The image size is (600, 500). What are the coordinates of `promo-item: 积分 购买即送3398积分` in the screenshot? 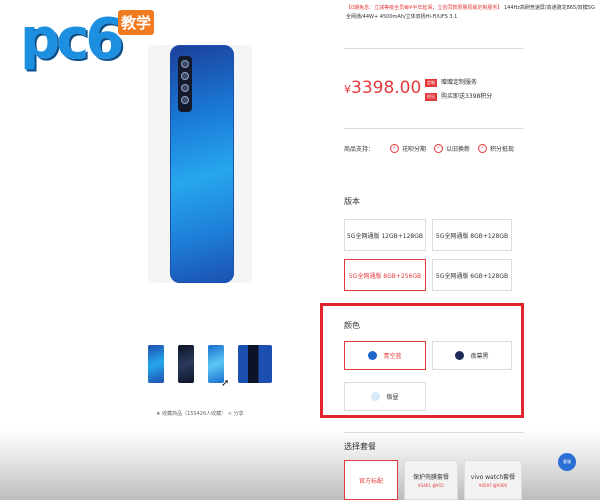 It's located at (458, 97).